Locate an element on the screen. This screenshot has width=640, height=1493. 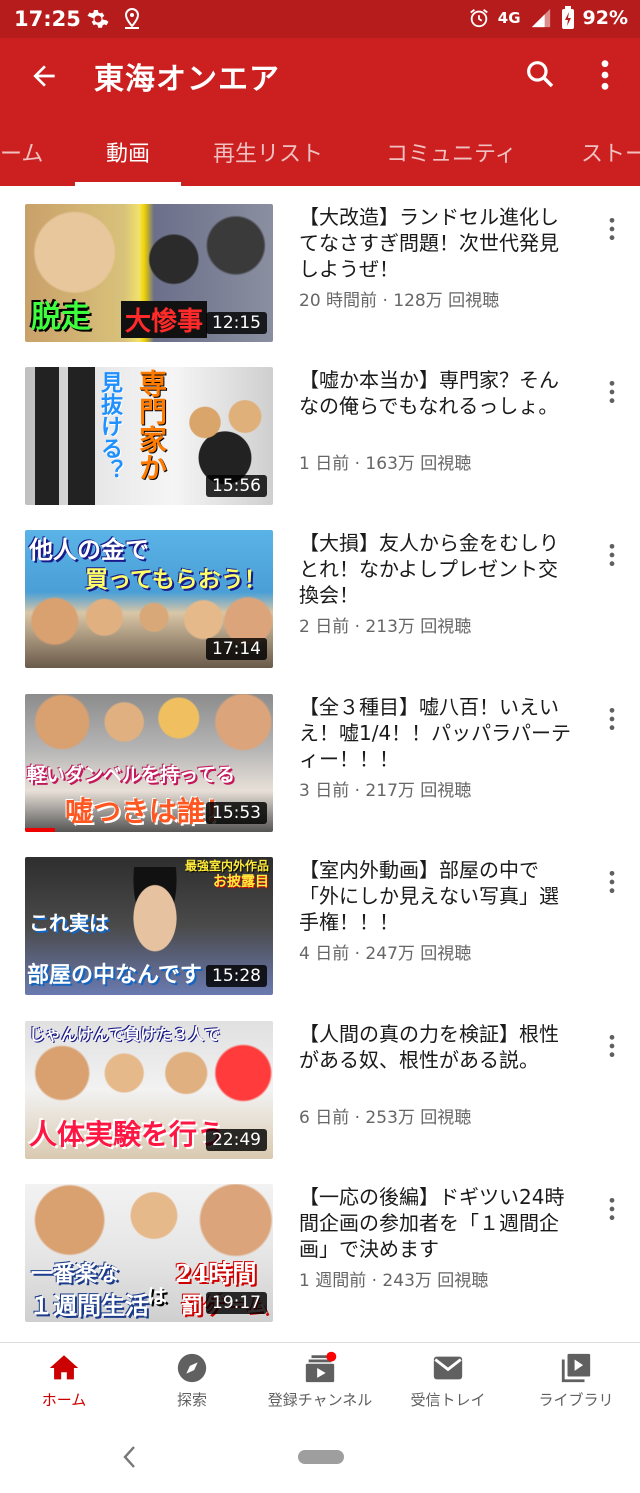
status-time: 17:25 is located at coordinates (47, 19).